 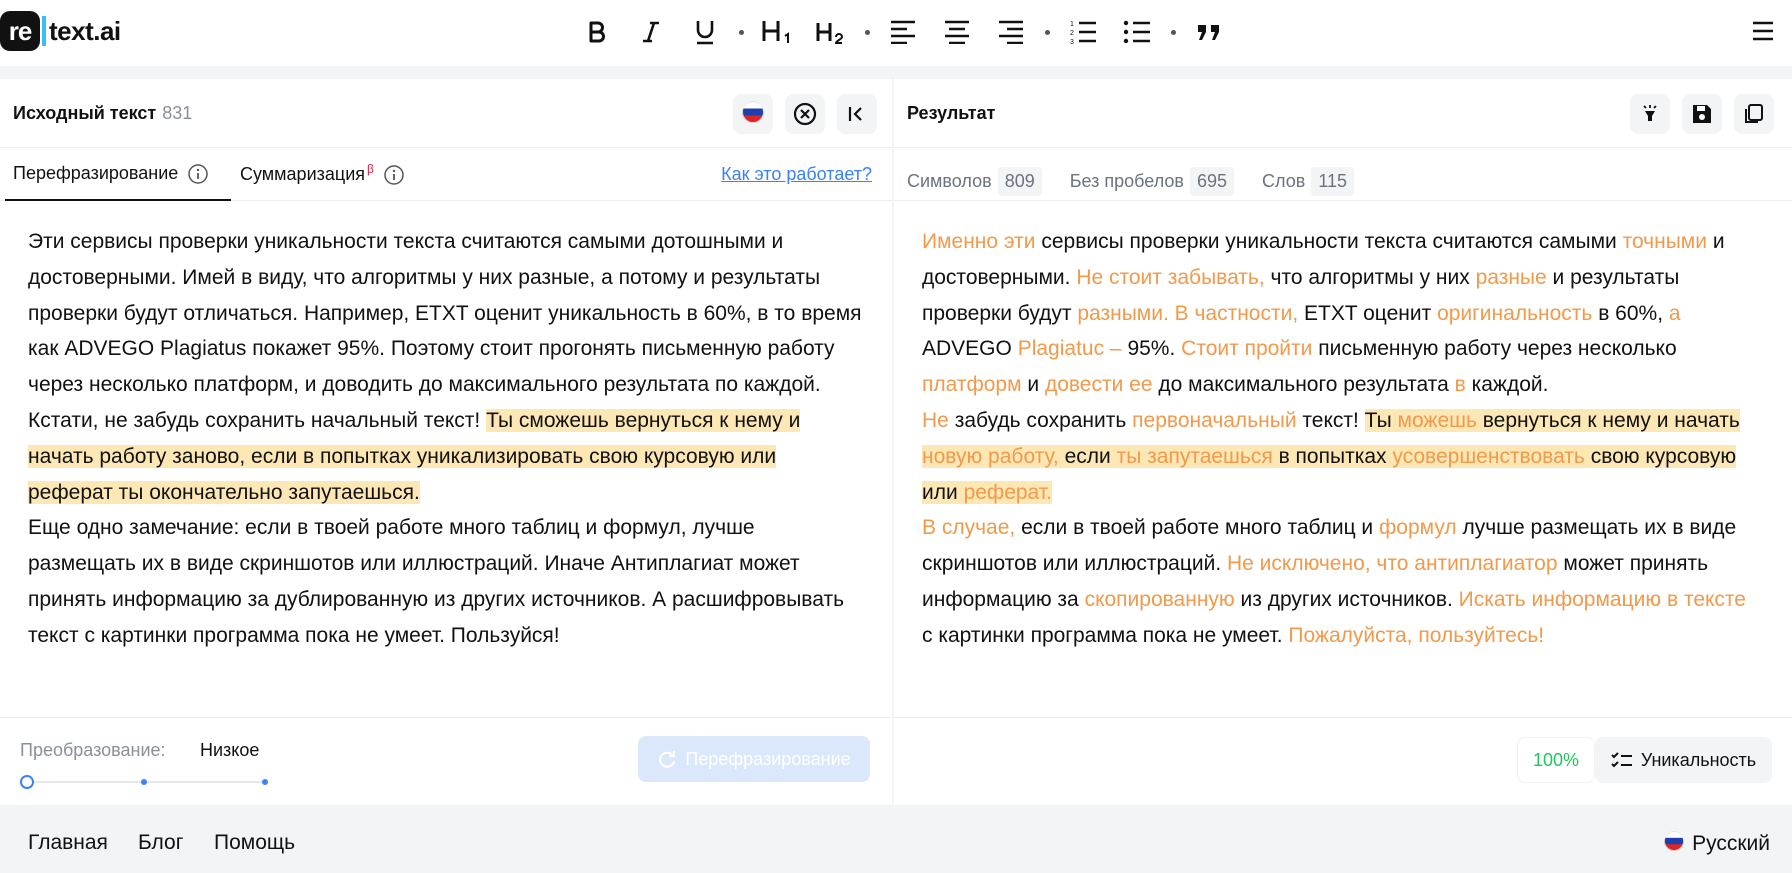 What do you see at coordinates (96, 173) in the screenshot?
I see `tab-label: Перефразирование` at bounding box center [96, 173].